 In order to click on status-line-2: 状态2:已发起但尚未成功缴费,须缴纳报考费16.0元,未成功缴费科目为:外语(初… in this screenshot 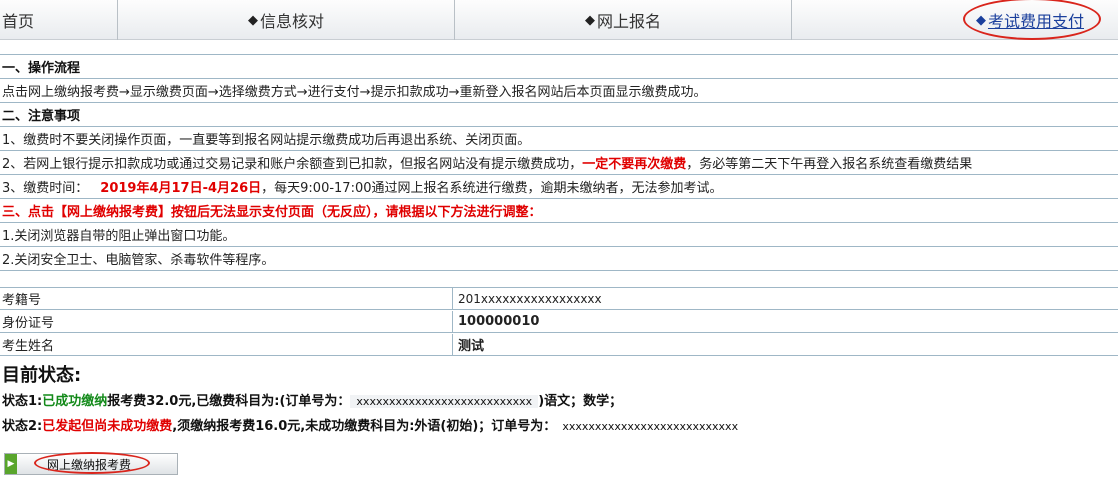, I will do `click(373, 424)`.